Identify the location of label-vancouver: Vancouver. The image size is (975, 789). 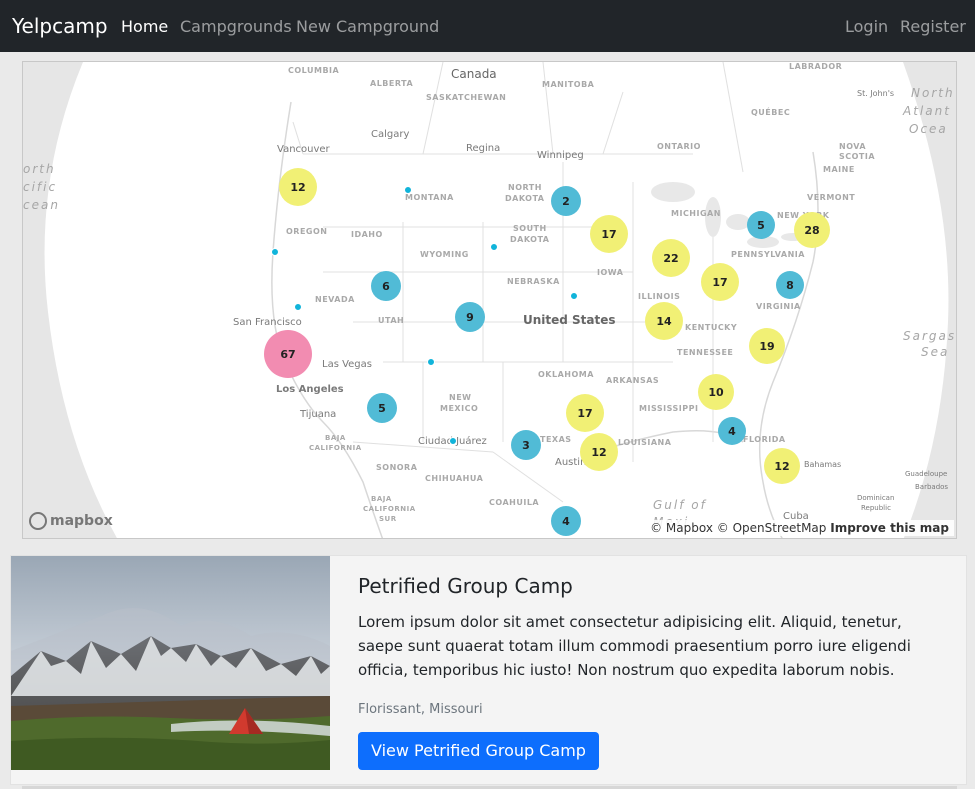
(303, 149).